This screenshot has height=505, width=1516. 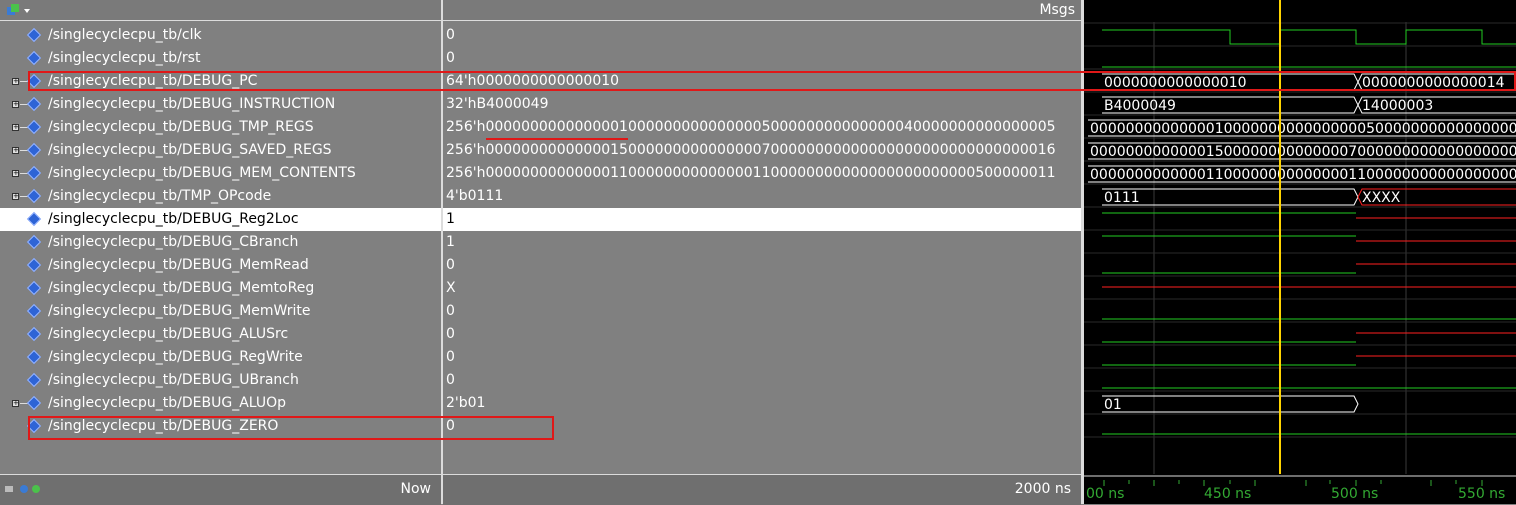 I want to click on signal-name: /singlecyclecpu_tb/DEBUG_MemtoReg, so click(x=181, y=288).